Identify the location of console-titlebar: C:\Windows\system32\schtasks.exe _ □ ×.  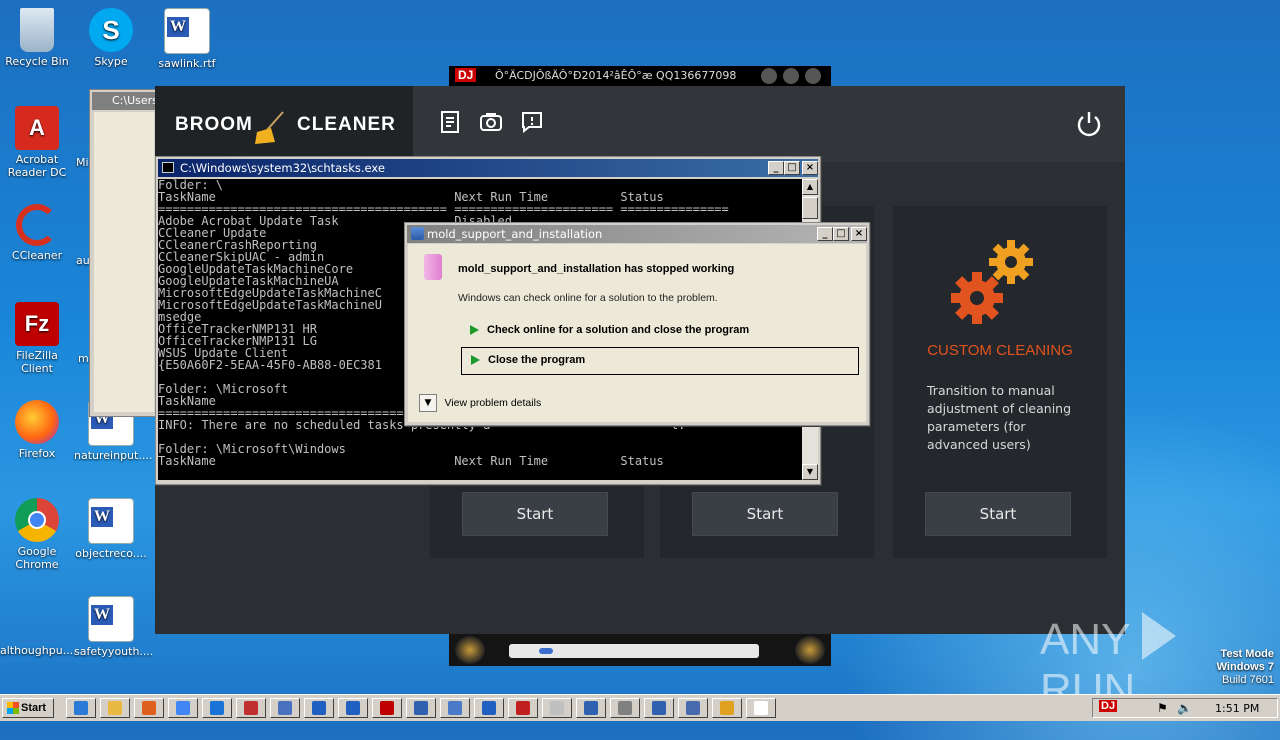
(488, 168).